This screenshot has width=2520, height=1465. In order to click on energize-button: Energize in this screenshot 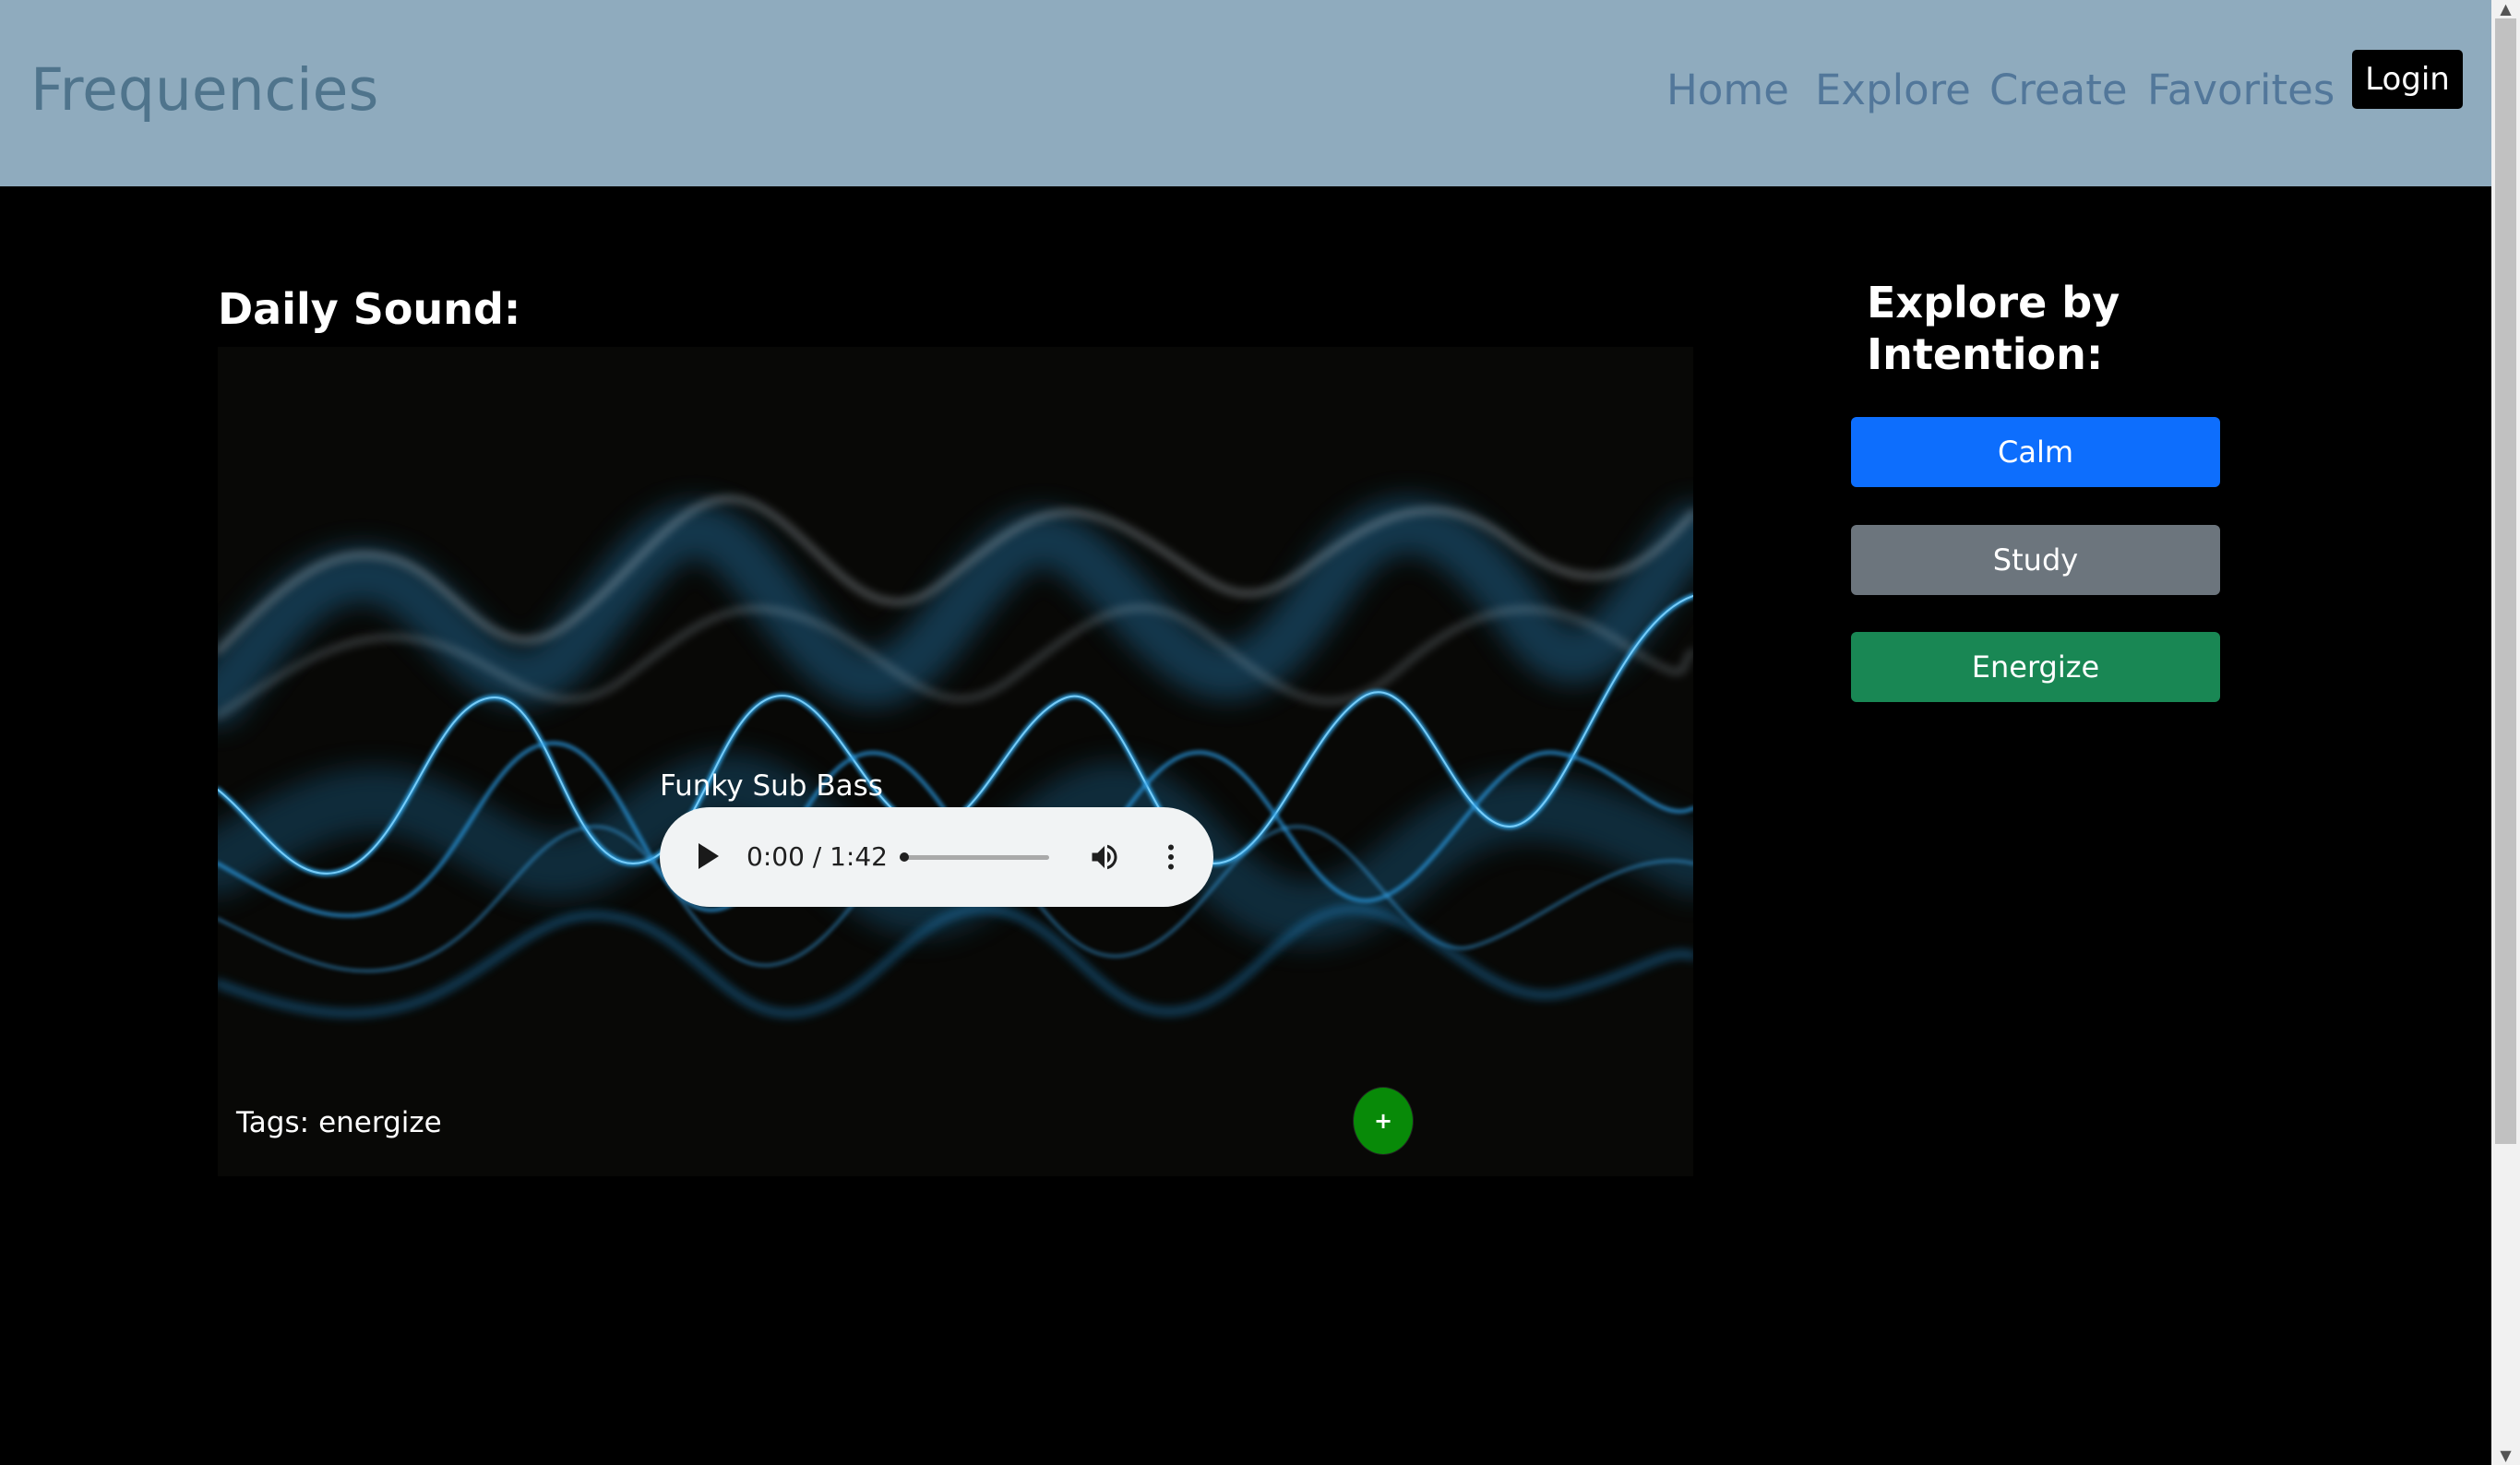, I will do `click(2035, 667)`.